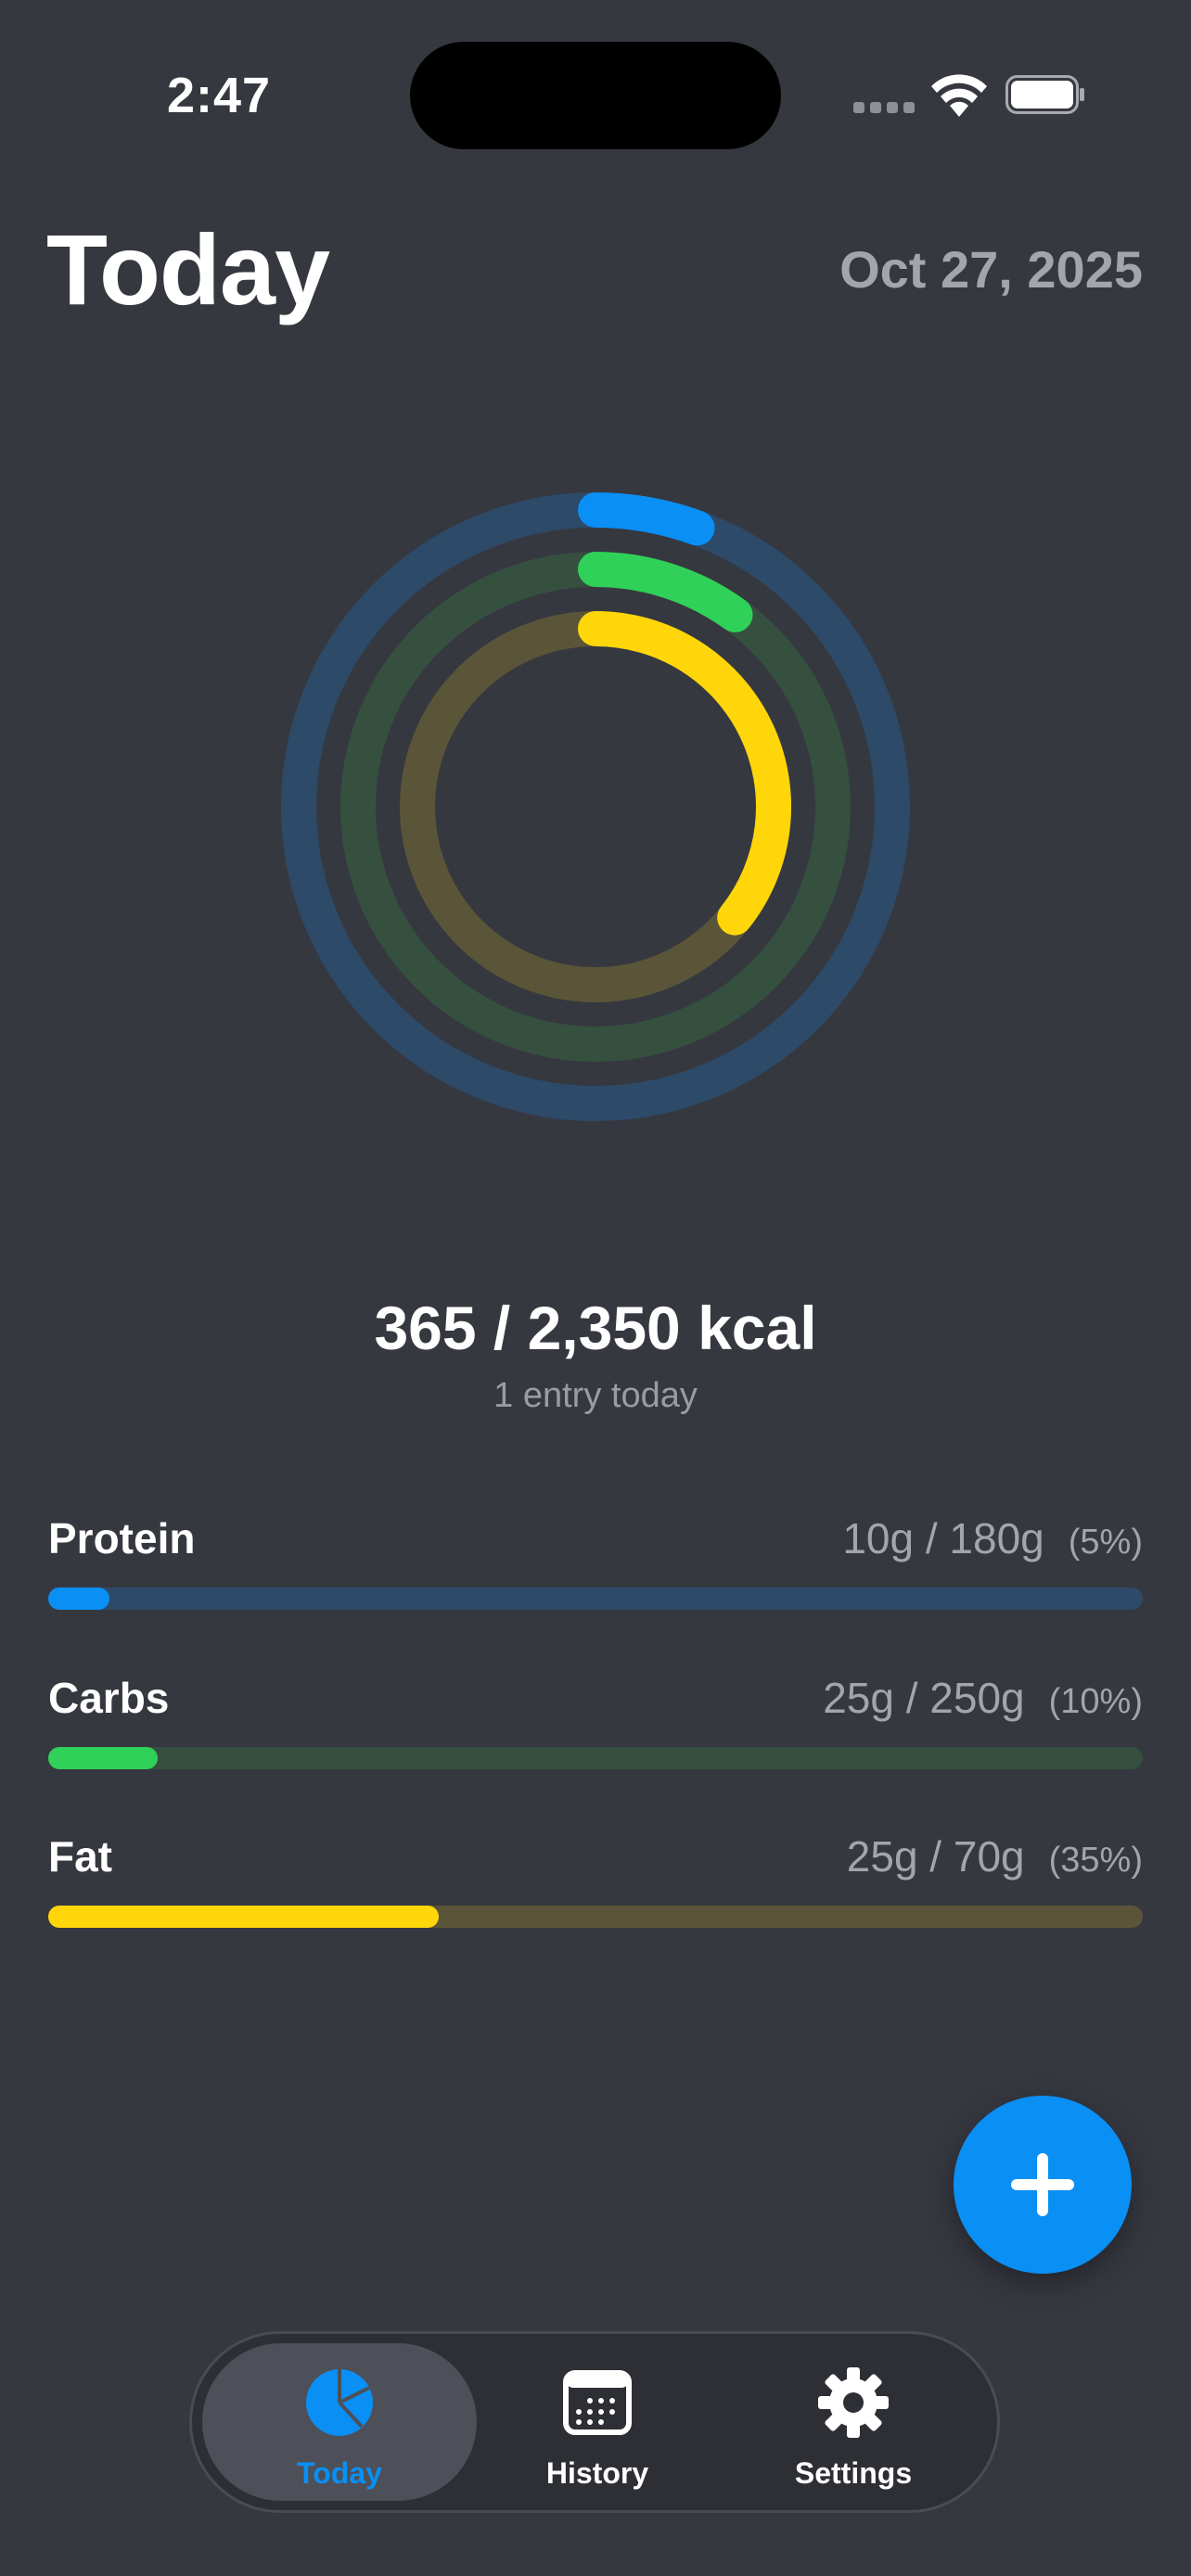 The width and height of the screenshot is (1191, 2576). I want to click on ring-progress-protein, so click(647, 519).